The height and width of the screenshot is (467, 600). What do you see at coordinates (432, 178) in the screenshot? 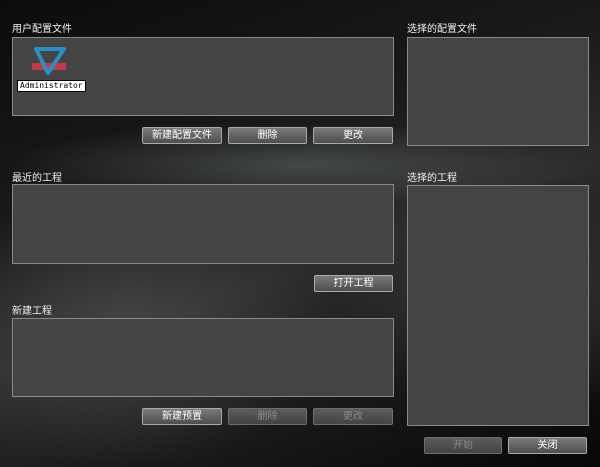
I see `selected-project-label: 选择的工程` at bounding box center [432, 178].